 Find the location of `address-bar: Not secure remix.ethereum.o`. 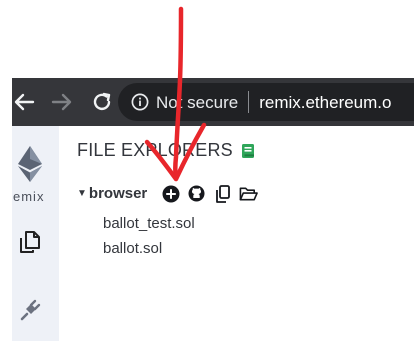

address-bar: Not secure remix.ethereum.o is located at coordinates (266, 102).